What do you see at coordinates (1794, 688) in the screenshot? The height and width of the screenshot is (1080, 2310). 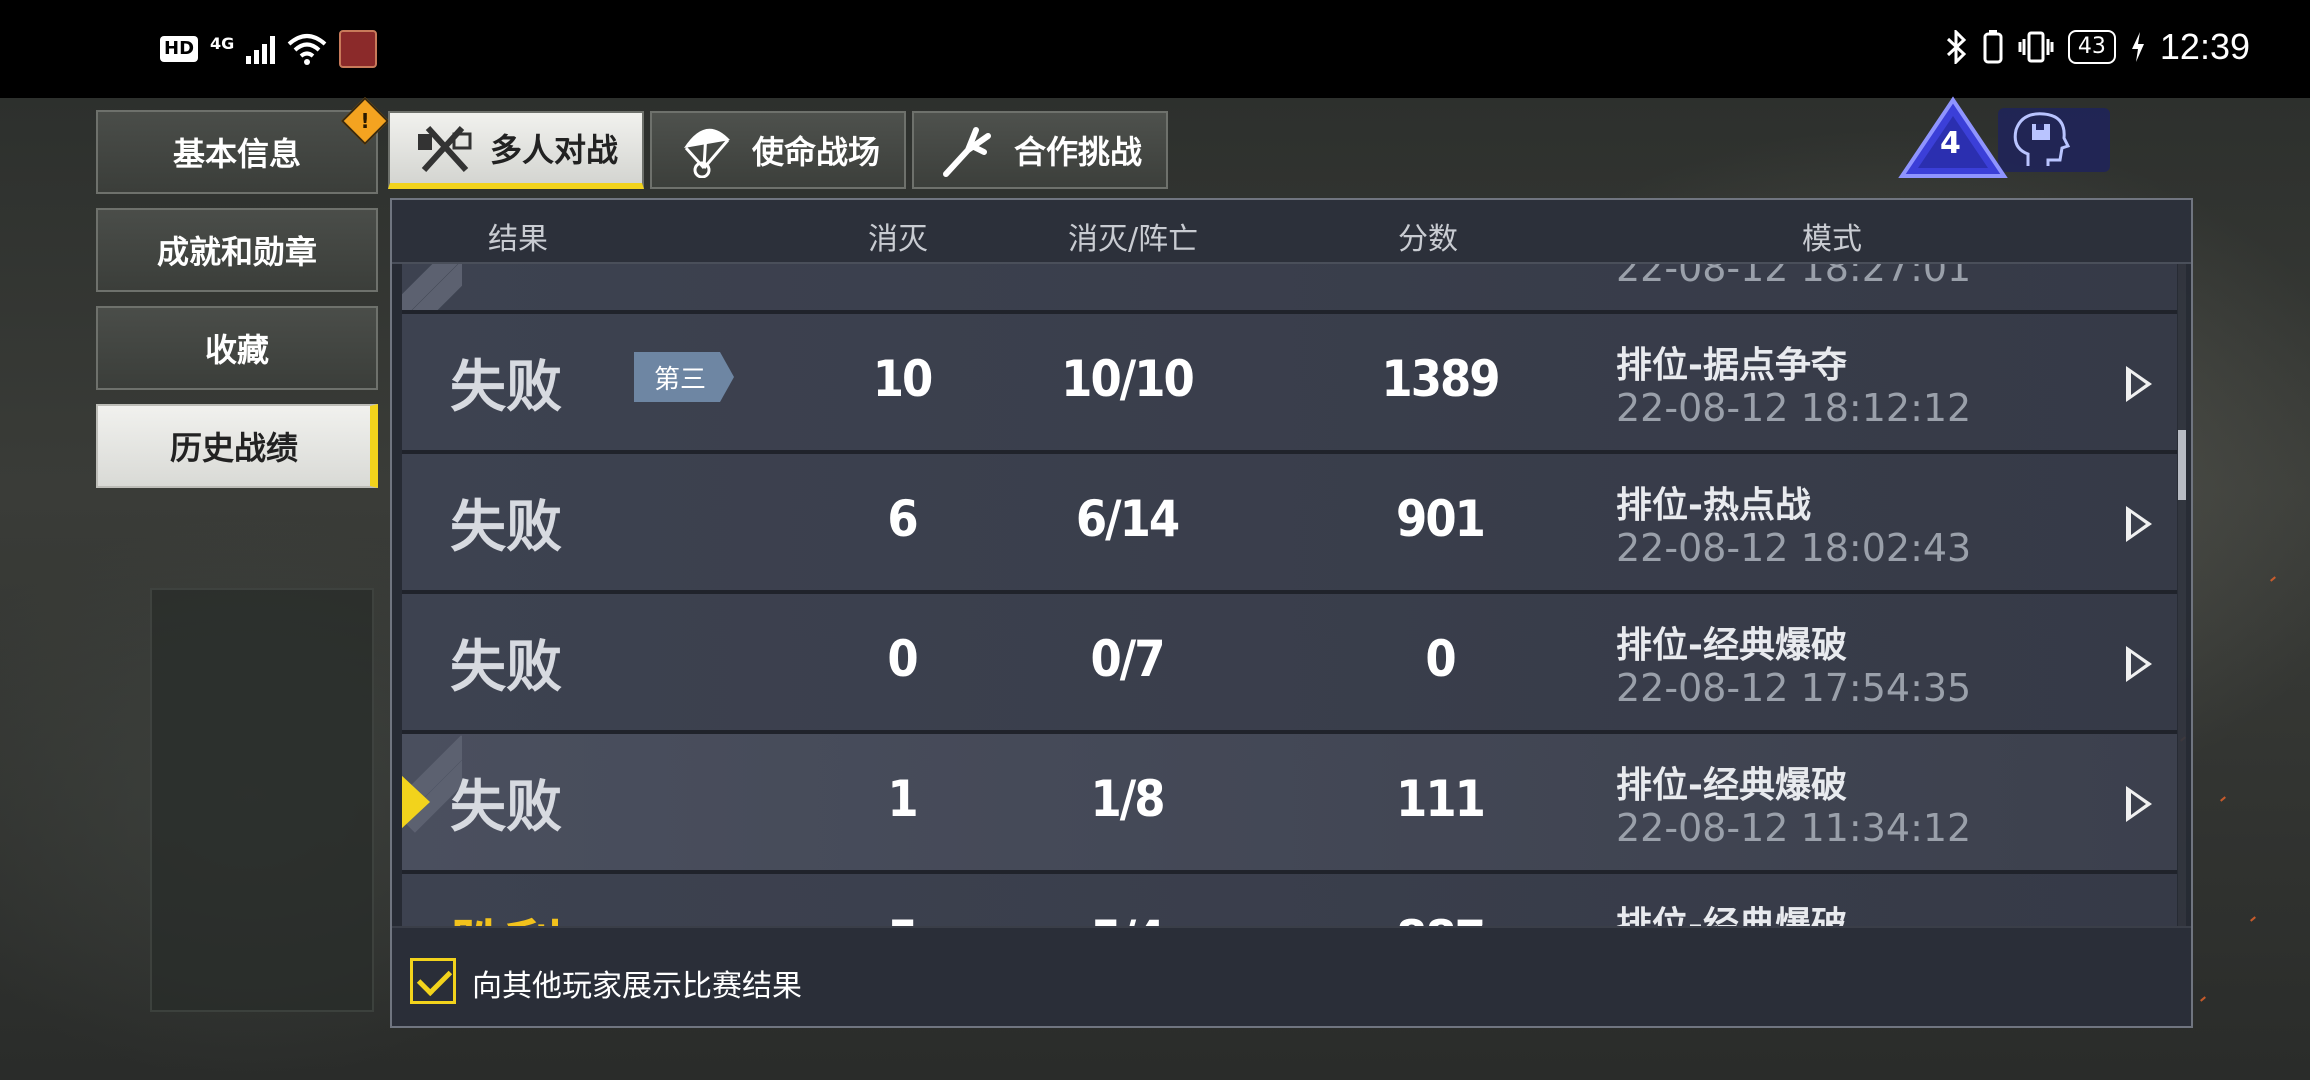 I see `match-date: 22-08-12 17:54:35` at bounding box center [1794, 688].